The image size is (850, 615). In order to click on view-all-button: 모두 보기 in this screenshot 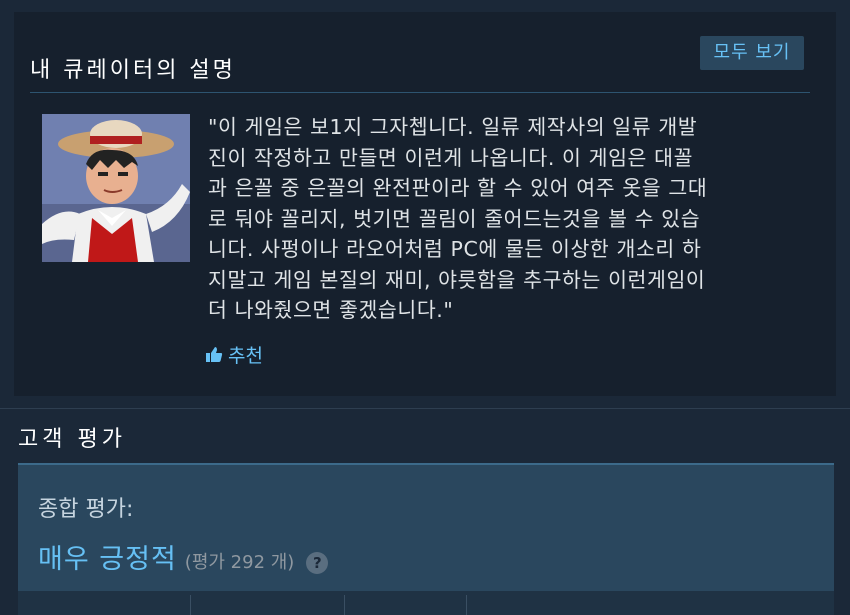, I will do `click(752, 53)`.